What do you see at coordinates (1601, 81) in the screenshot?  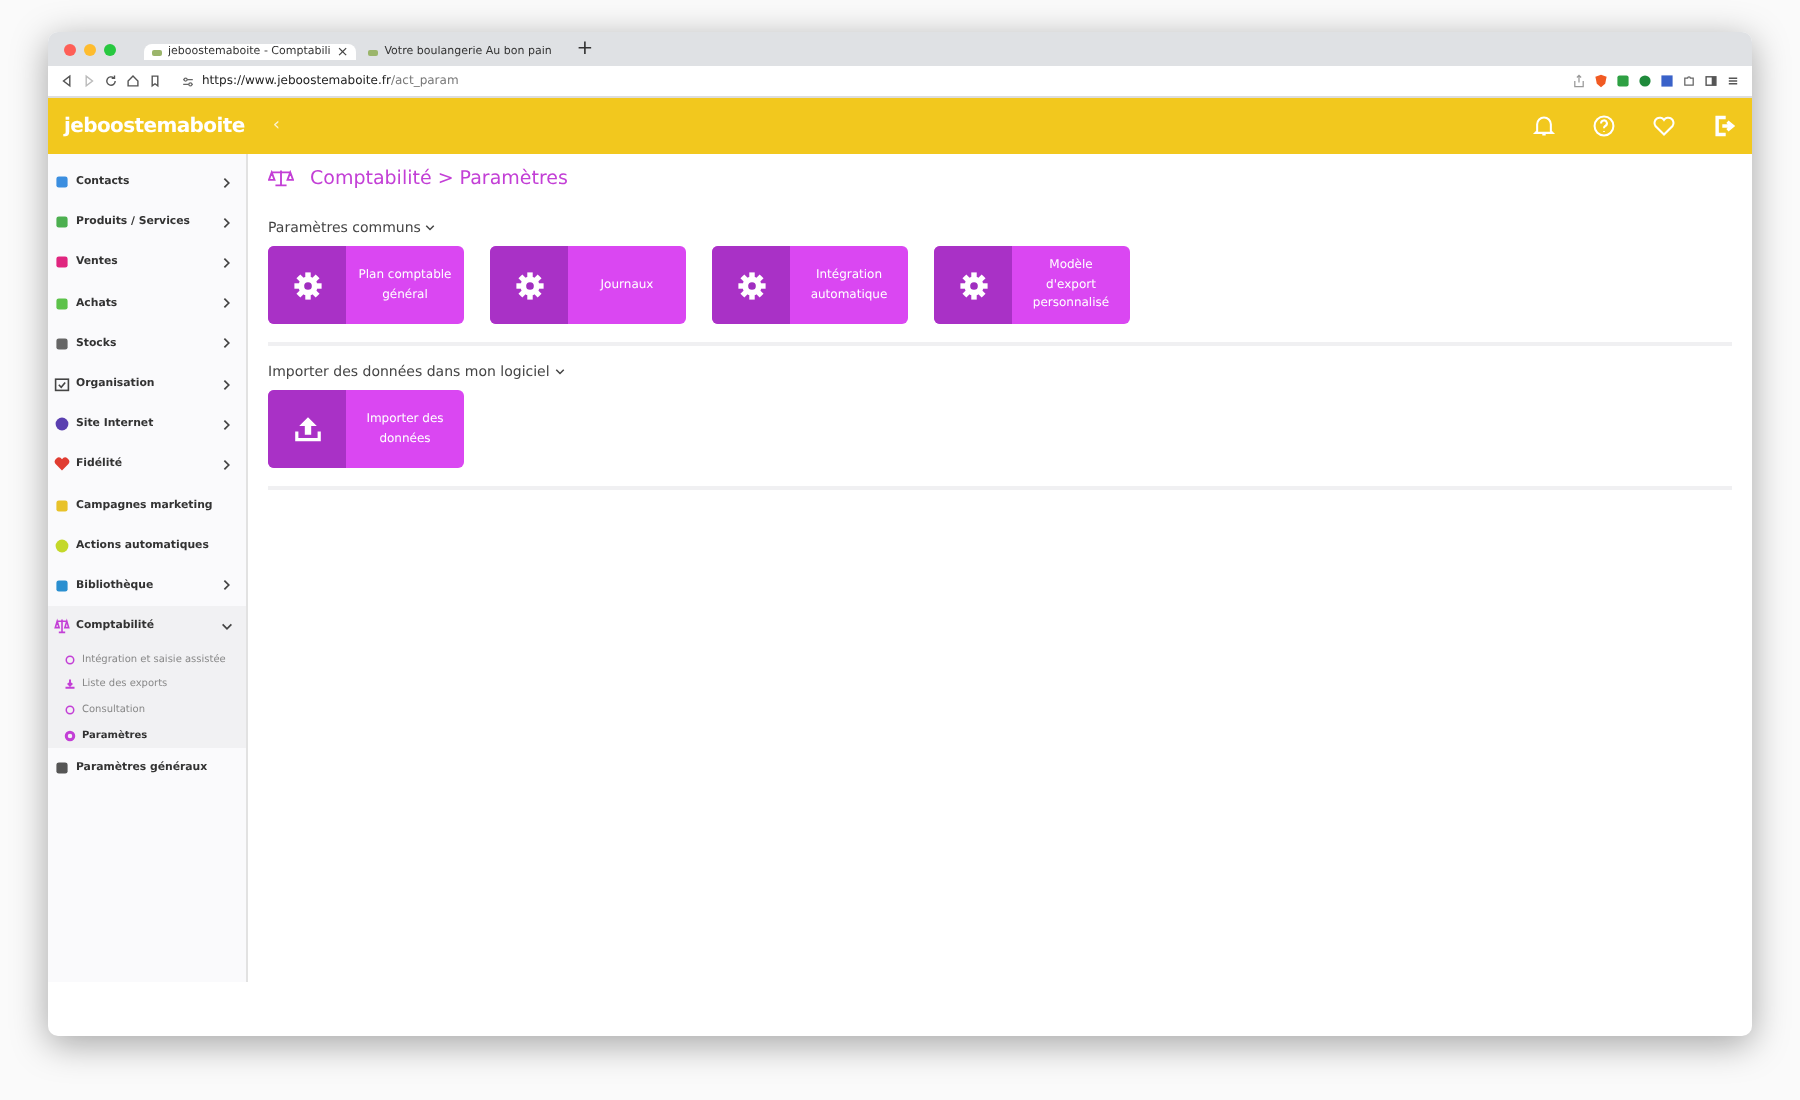 I see `shield-icon` at bounding box center [1601, 81].